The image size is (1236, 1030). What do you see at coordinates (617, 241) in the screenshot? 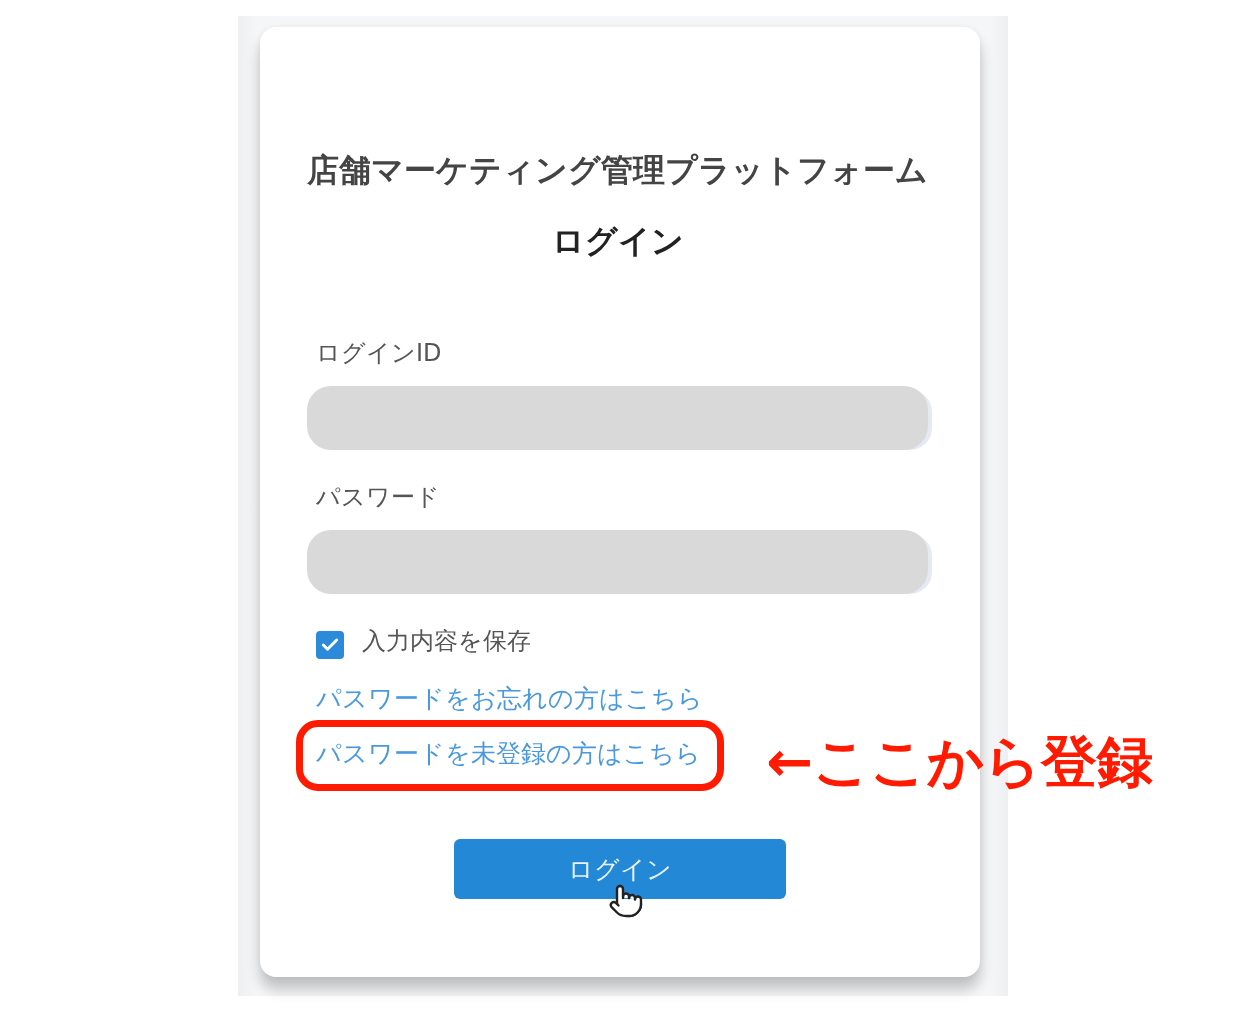
I see `login-heading: ログイン` at bounding box center [617, 241].